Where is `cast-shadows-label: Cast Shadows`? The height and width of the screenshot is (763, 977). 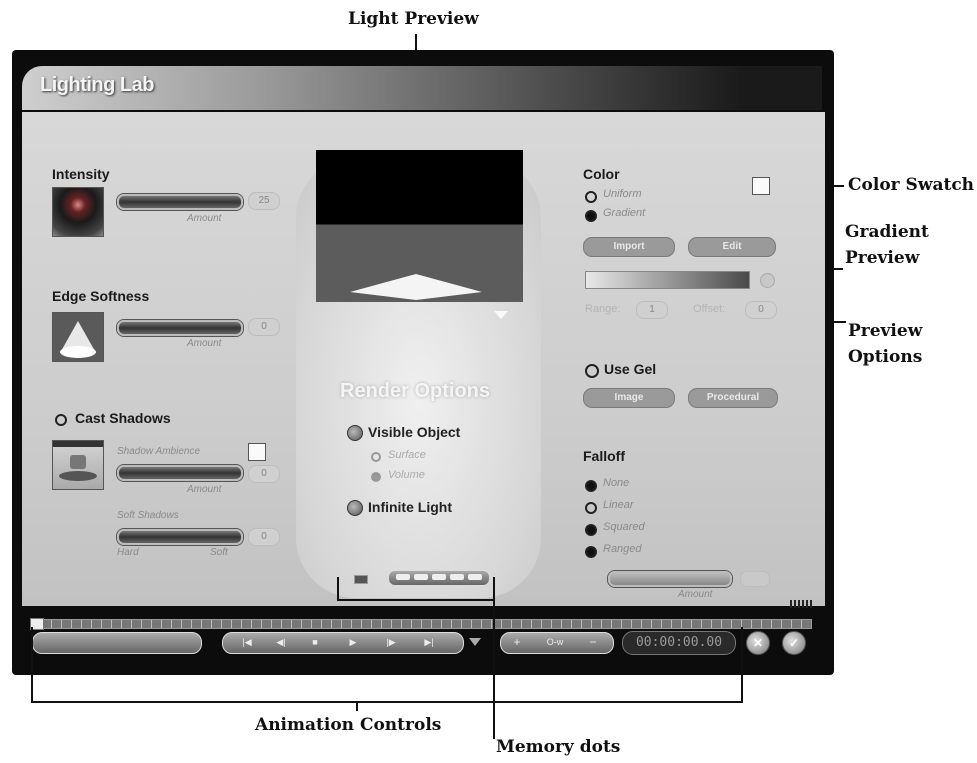
cast-shadows-label: Cast Shadows is located at coordinates (123, 418).